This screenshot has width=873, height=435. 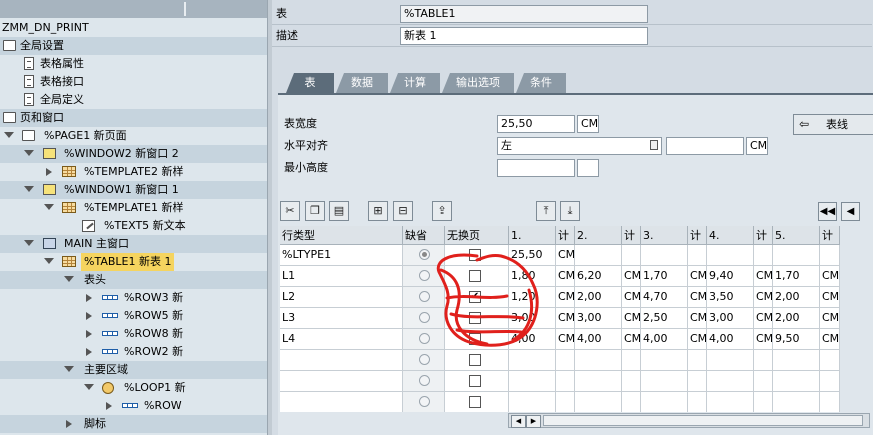 What do you see at coordinates (133, 64) in the screenshot?
I see `tree-node-form-attributes: 表格属性` at bounding box center [133, 64].